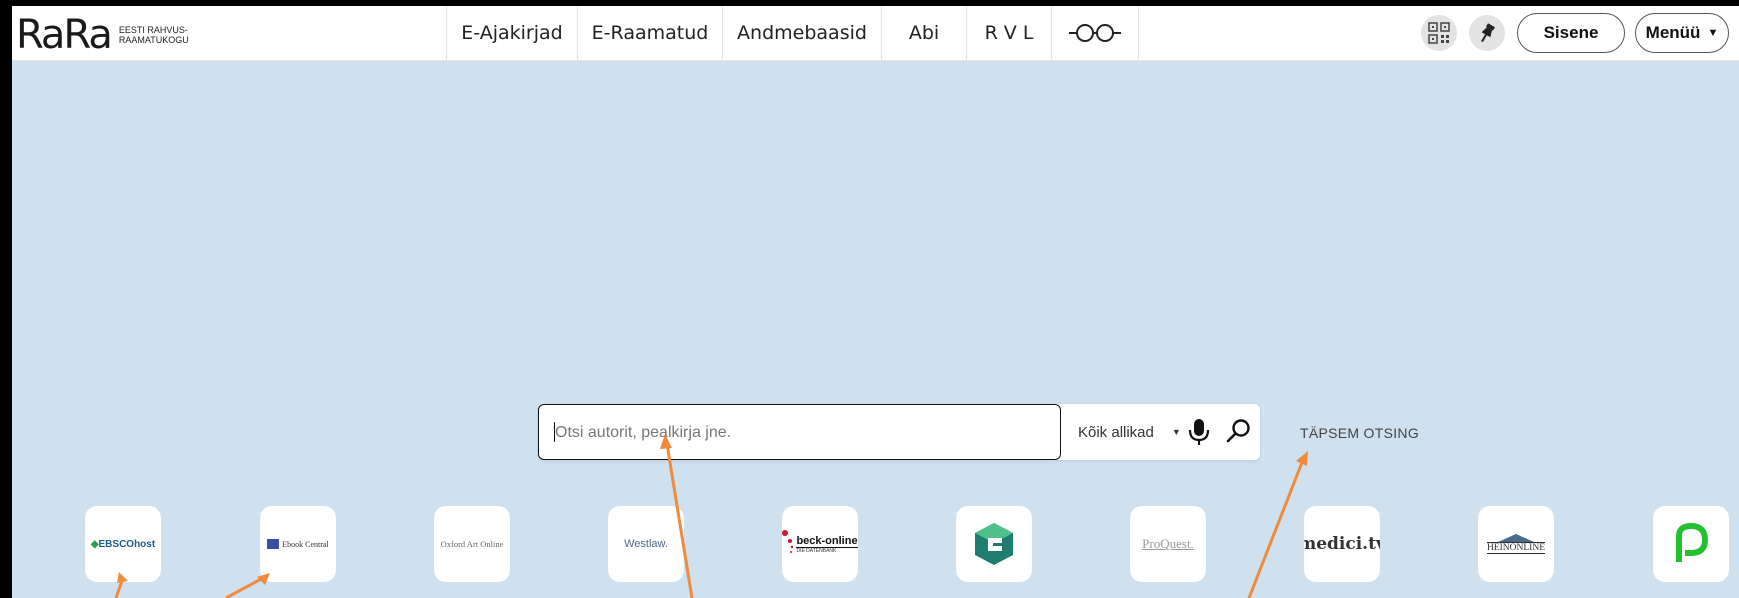 Image resolution: width=1739 pixels, height=598 pixels. I want to click on qr-code-button, so click(1439, 33).